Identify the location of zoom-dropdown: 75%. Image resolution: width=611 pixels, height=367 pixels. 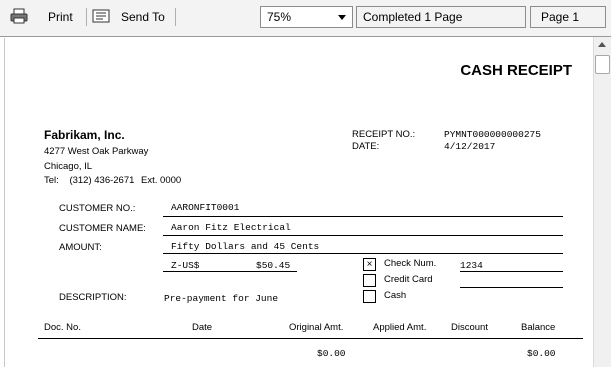
(306, 17).